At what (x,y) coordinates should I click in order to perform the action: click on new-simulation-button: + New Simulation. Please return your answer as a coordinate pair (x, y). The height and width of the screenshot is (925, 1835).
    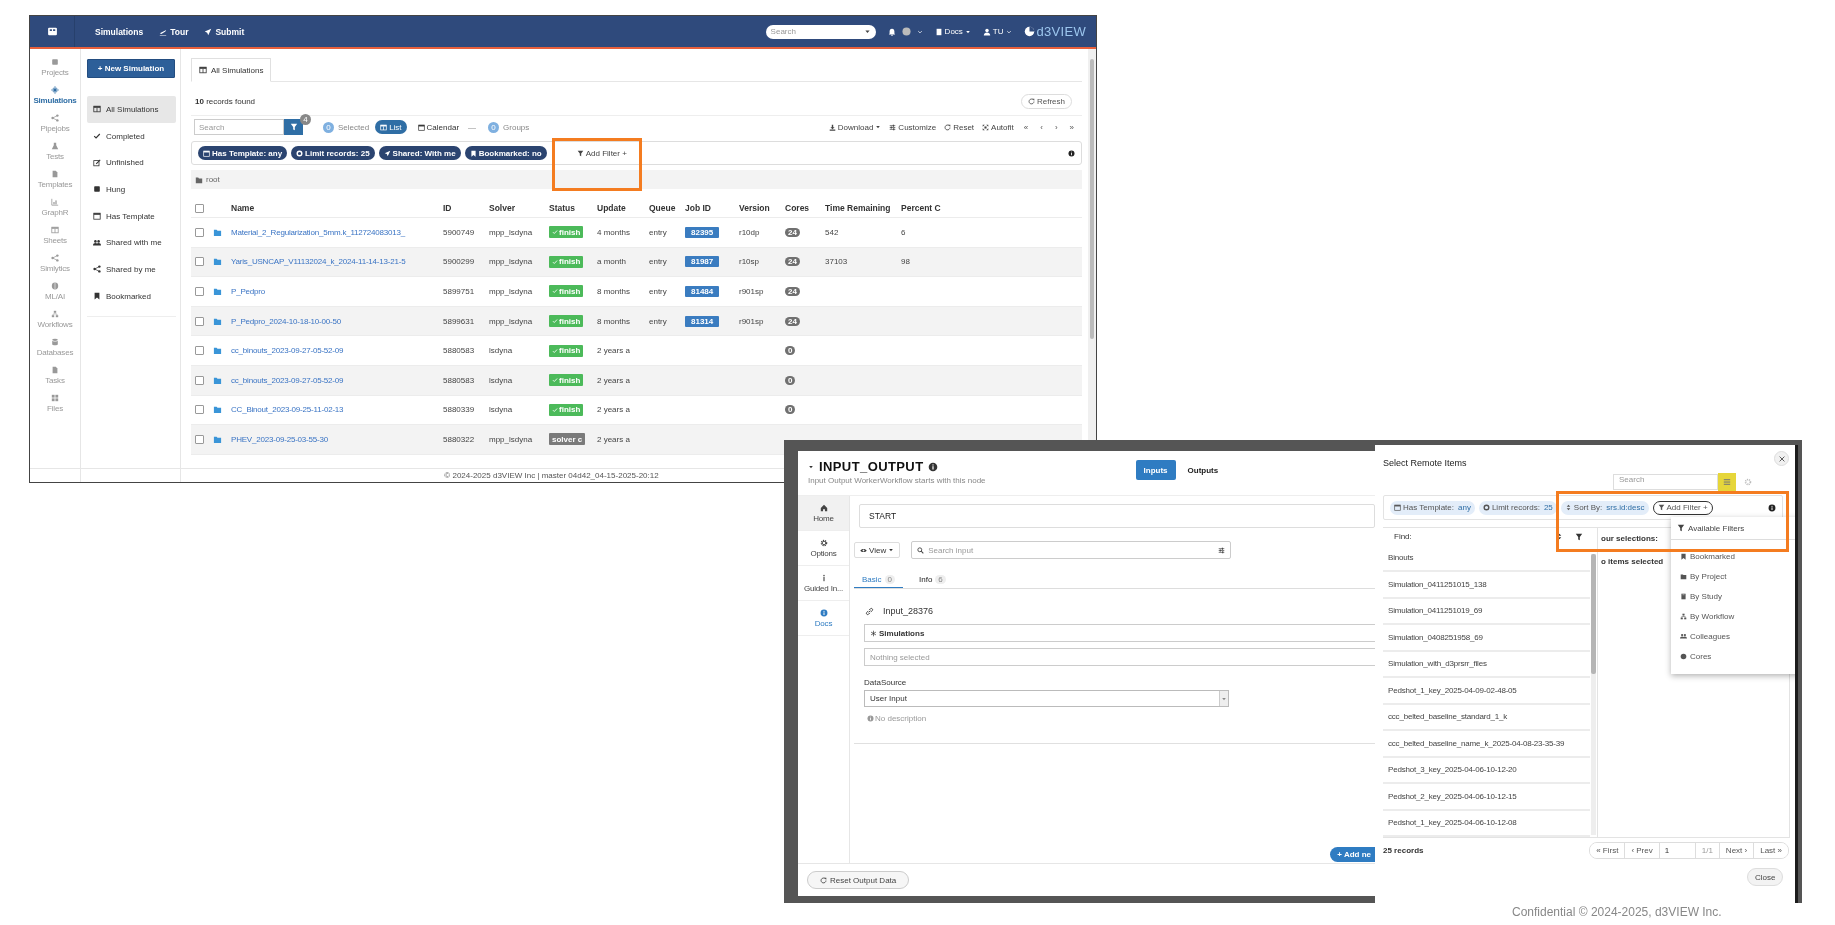
    Looking at the image, I should click on (131, 68).